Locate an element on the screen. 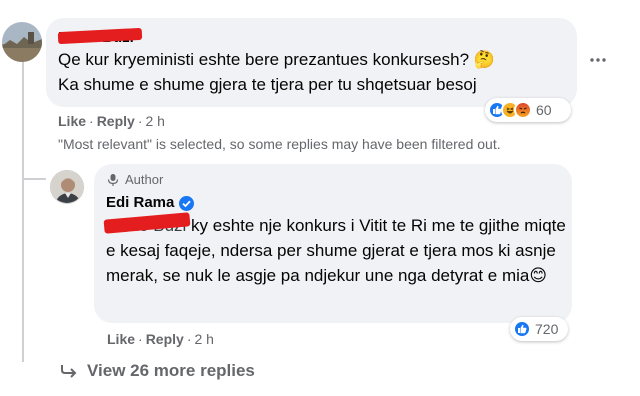  reply-reactions: 720 is located at coordinates (539, 329).